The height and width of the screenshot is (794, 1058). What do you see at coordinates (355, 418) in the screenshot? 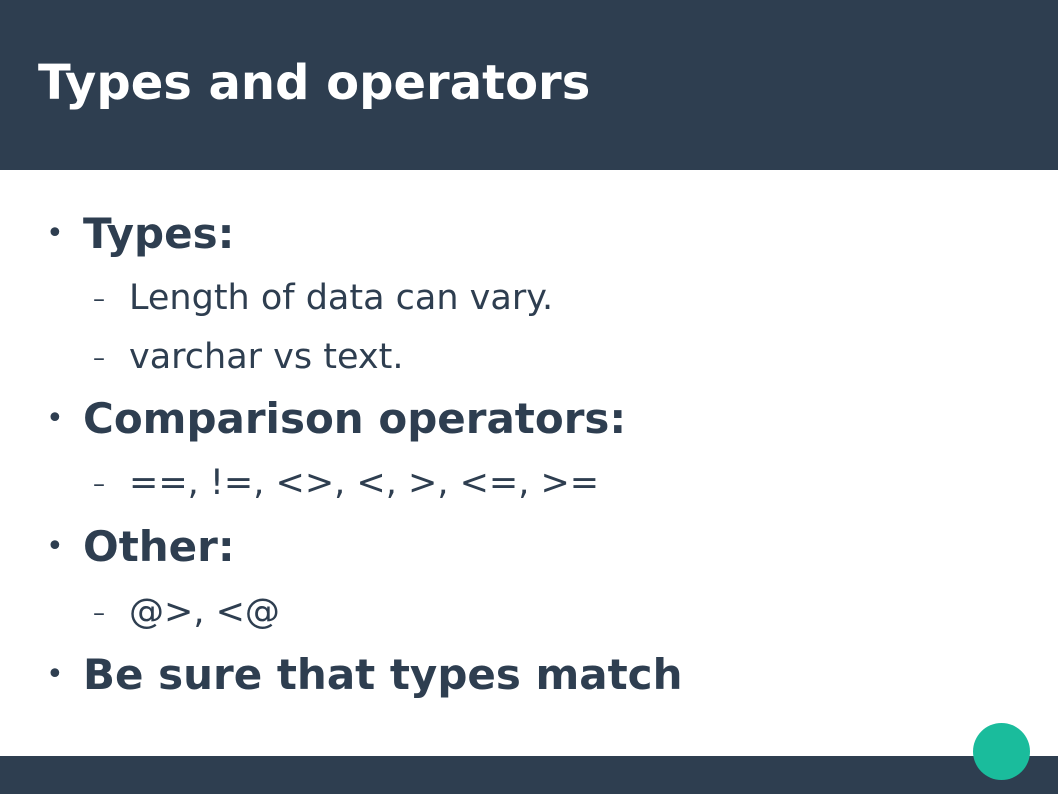
I see `bullet-item-comparison: Comparison operators:` at bounding box center [355, 418].